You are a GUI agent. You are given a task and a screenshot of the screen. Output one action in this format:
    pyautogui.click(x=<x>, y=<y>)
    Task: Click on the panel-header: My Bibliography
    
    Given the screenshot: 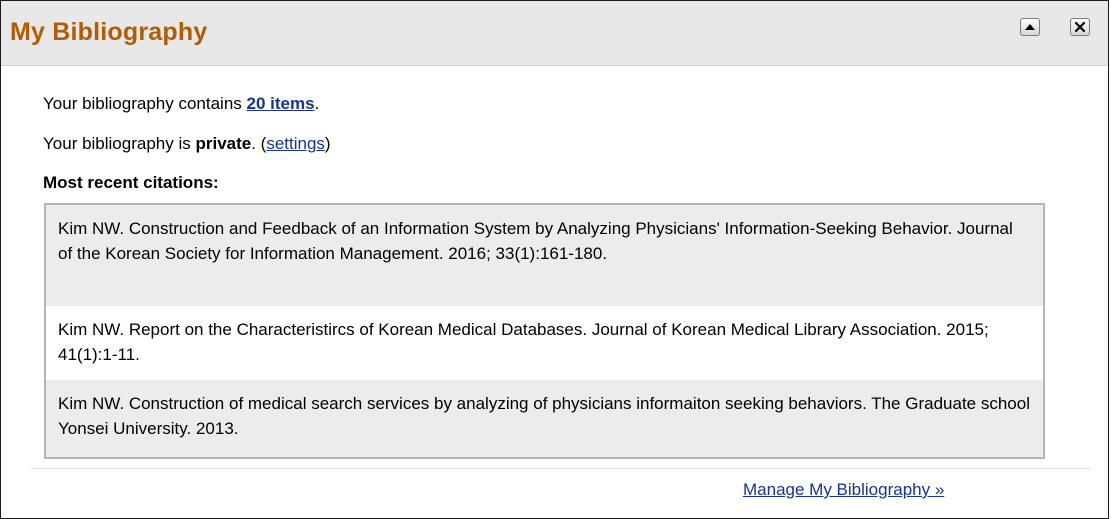 What is the action you would take?
    pyautogui.click(x=554, y=33)
    